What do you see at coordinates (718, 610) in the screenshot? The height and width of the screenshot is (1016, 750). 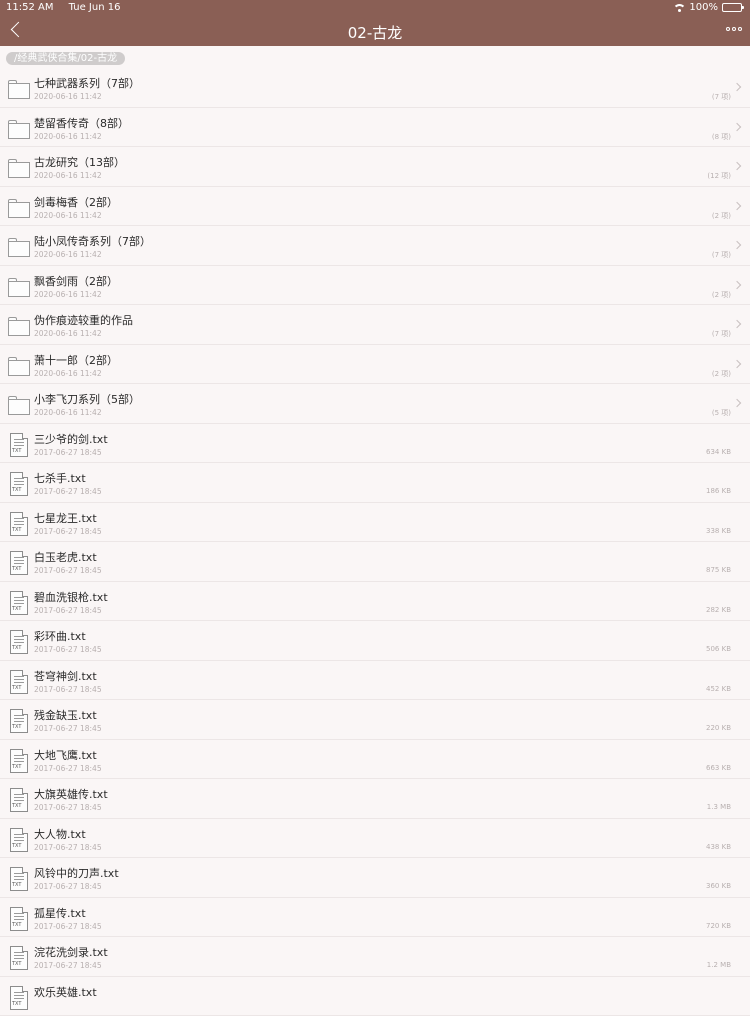 I see `file-size: 282 KB` at bounding box center [718, 610].